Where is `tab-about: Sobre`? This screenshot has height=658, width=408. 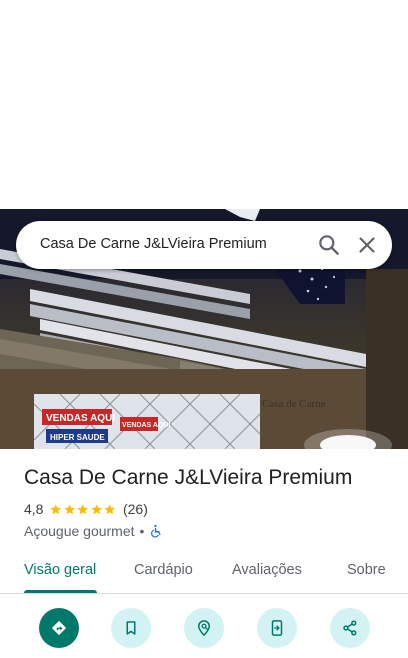 tab-about: Sobre is located at coordinates (366, 570).